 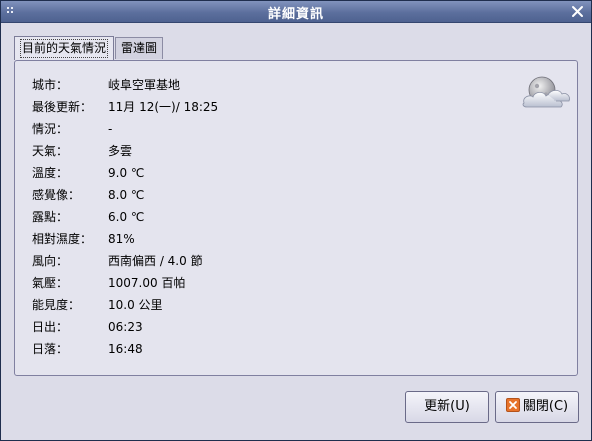 I want to click on detail-value: 岐阜空軍基地, so click(x=144, y=85).